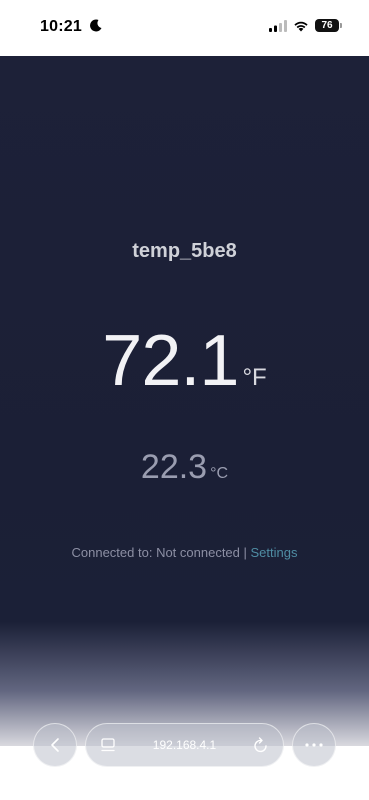 The width and height of the screenshot is (369, 800). Describe the element at coordinates (95, 25) in the screenshot. I see `moon-icon` at that location.